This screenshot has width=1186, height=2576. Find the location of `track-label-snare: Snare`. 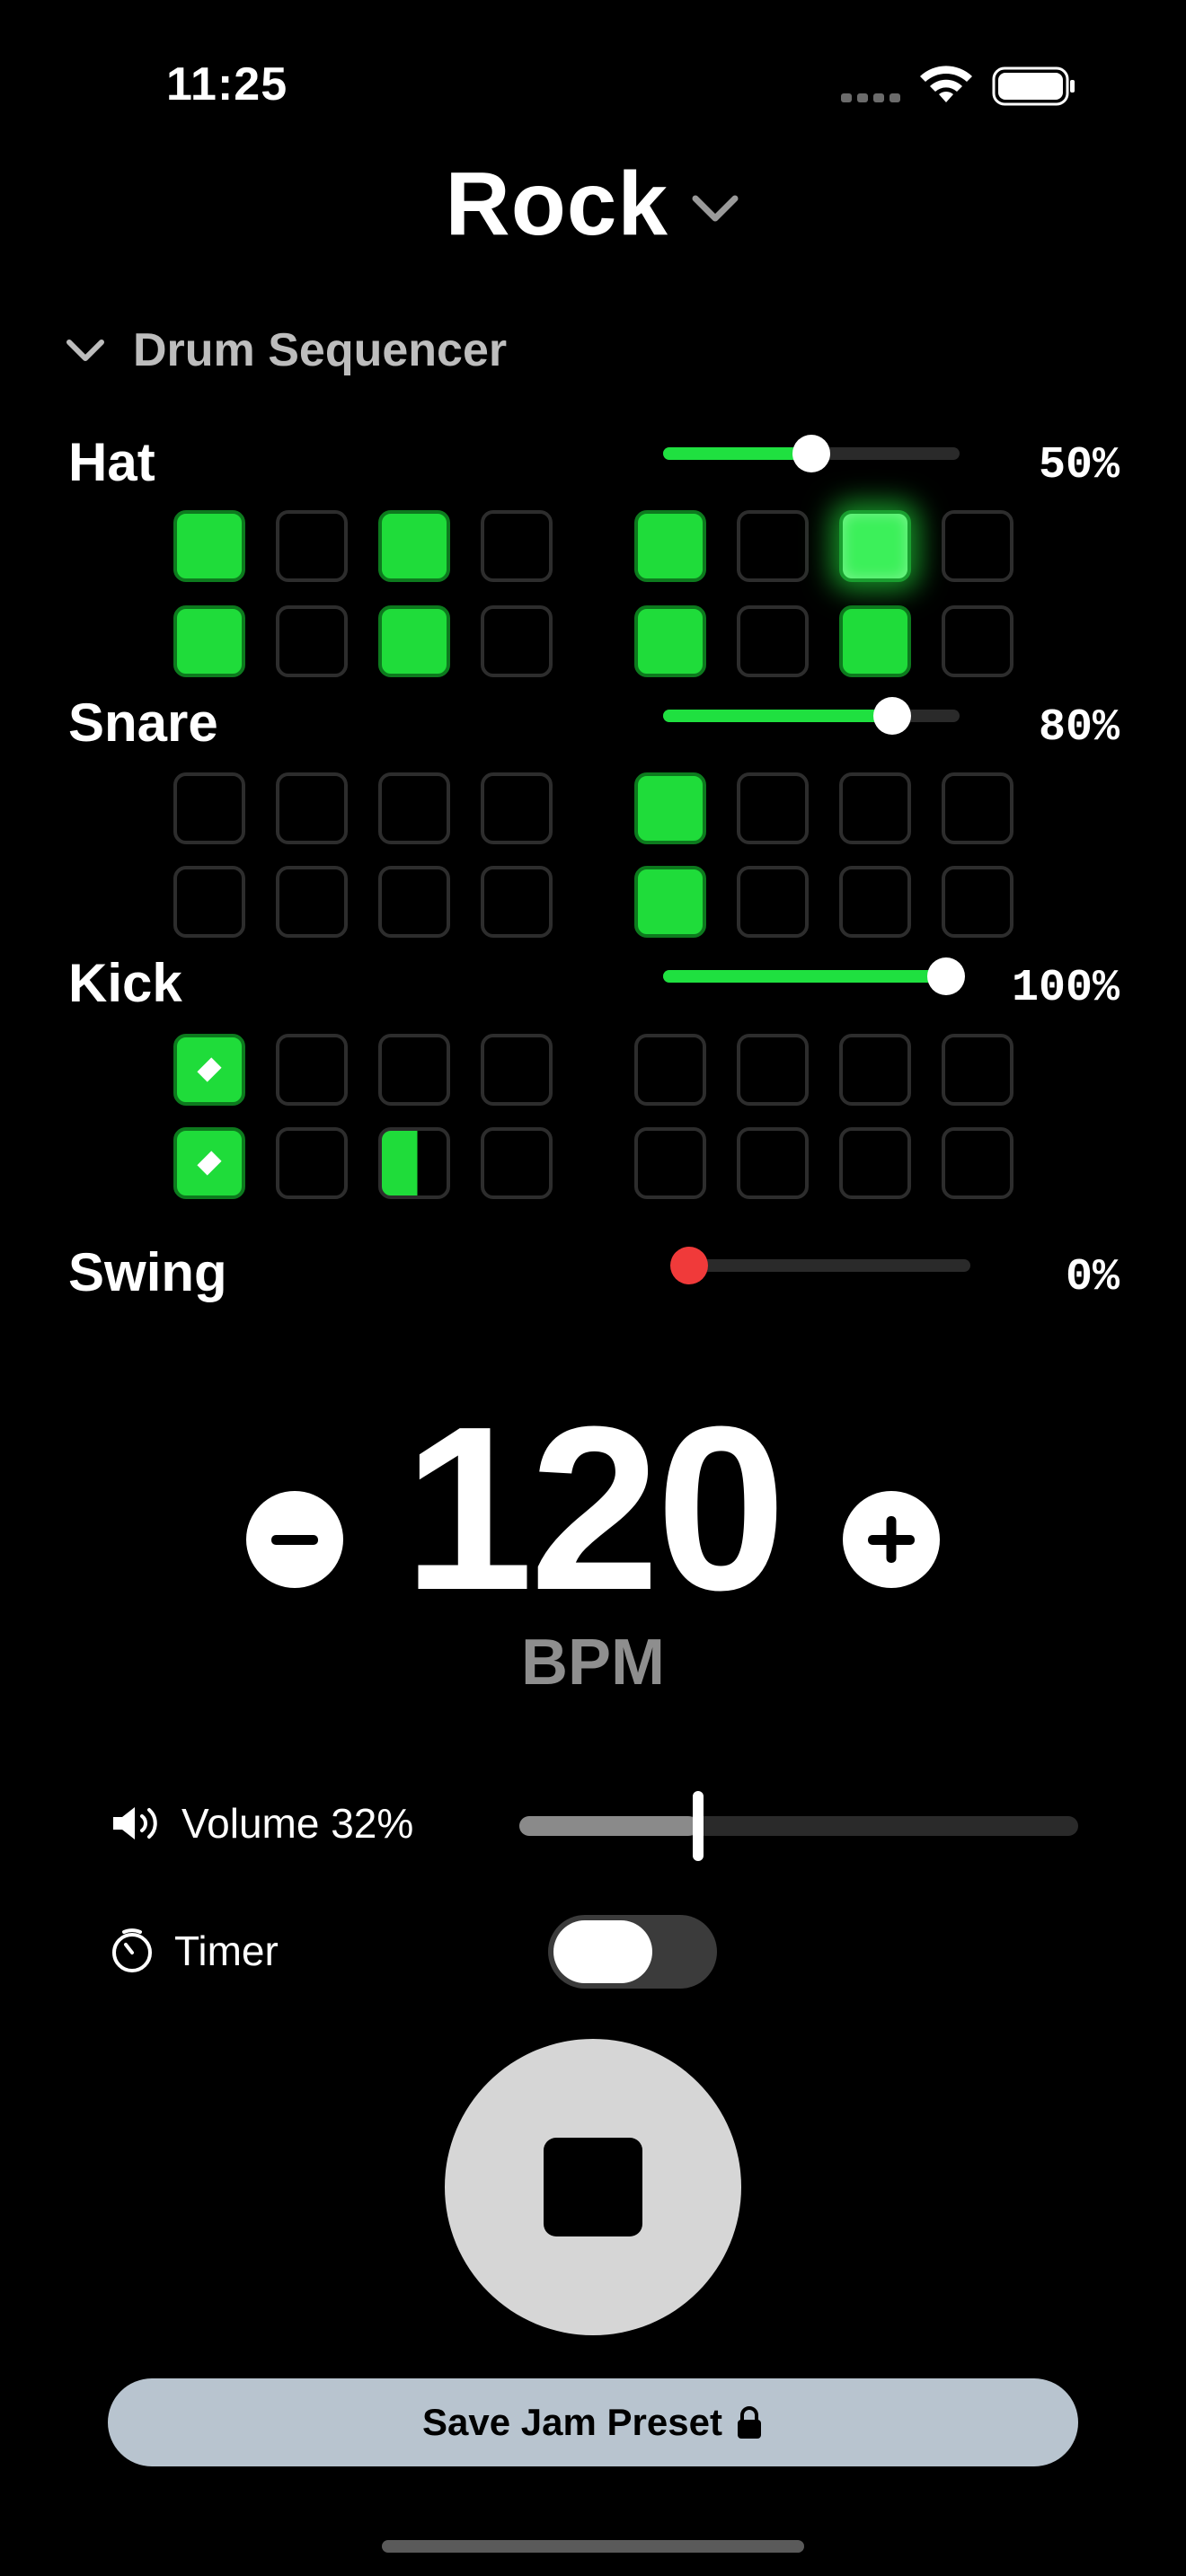

track-label-snare: Snare is located at coordinates (143, 723).